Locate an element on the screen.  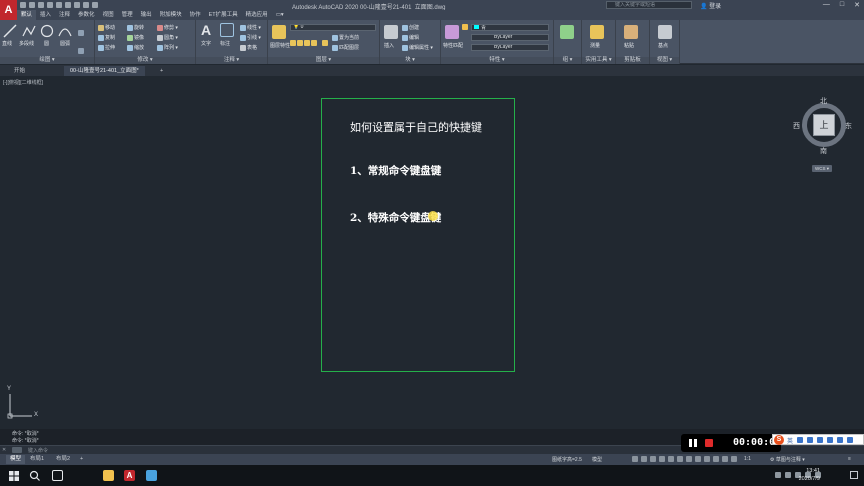
color-dropdown: 青 is located at coordinates (510, 27).